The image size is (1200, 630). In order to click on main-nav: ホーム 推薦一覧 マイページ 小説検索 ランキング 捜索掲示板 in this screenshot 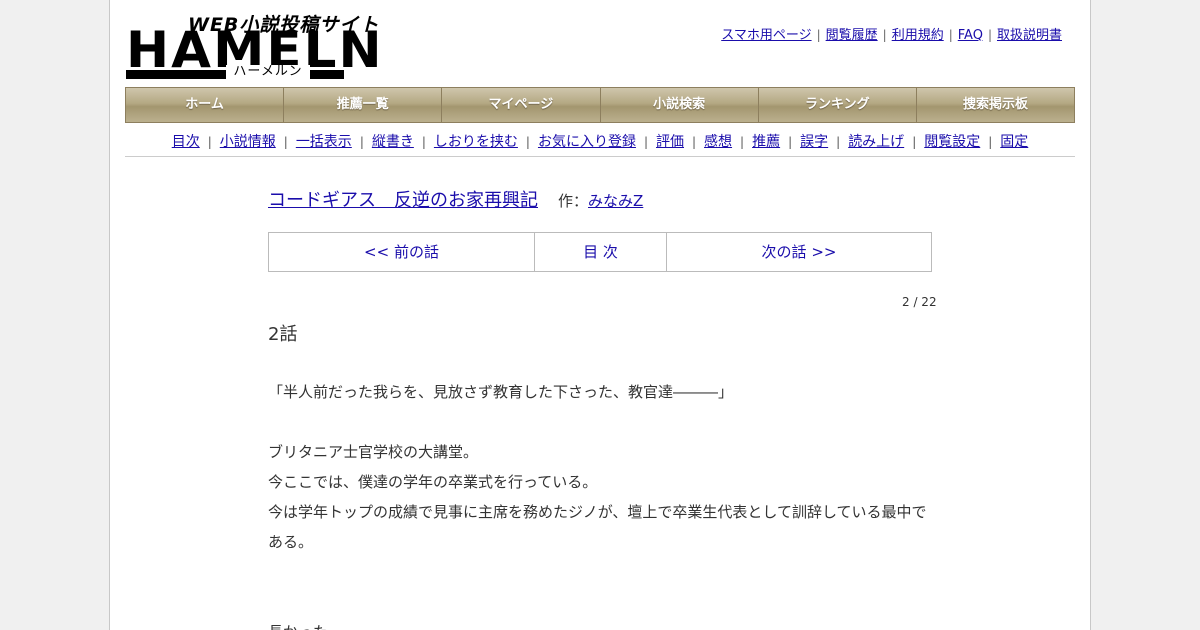, I will do `click(600, 105)`.